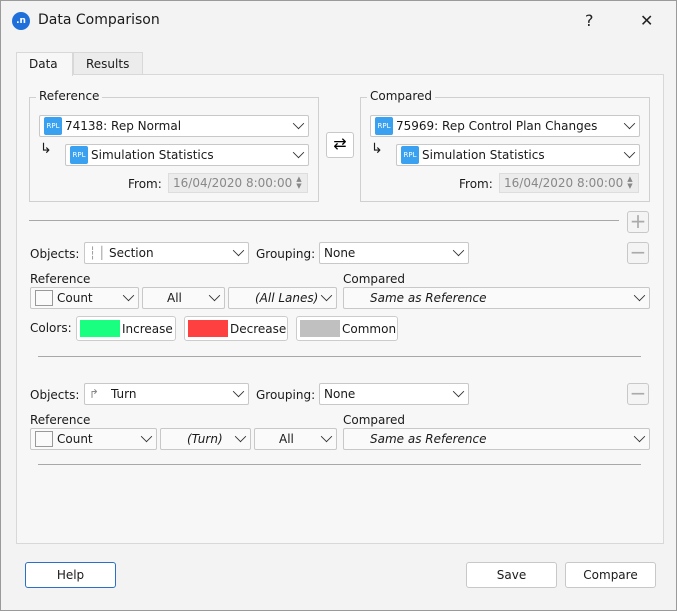 The width and height of the screenshot is (677, 611). I want to click on reference-source-value: 74138: Rep Normal, so click(123, 126).